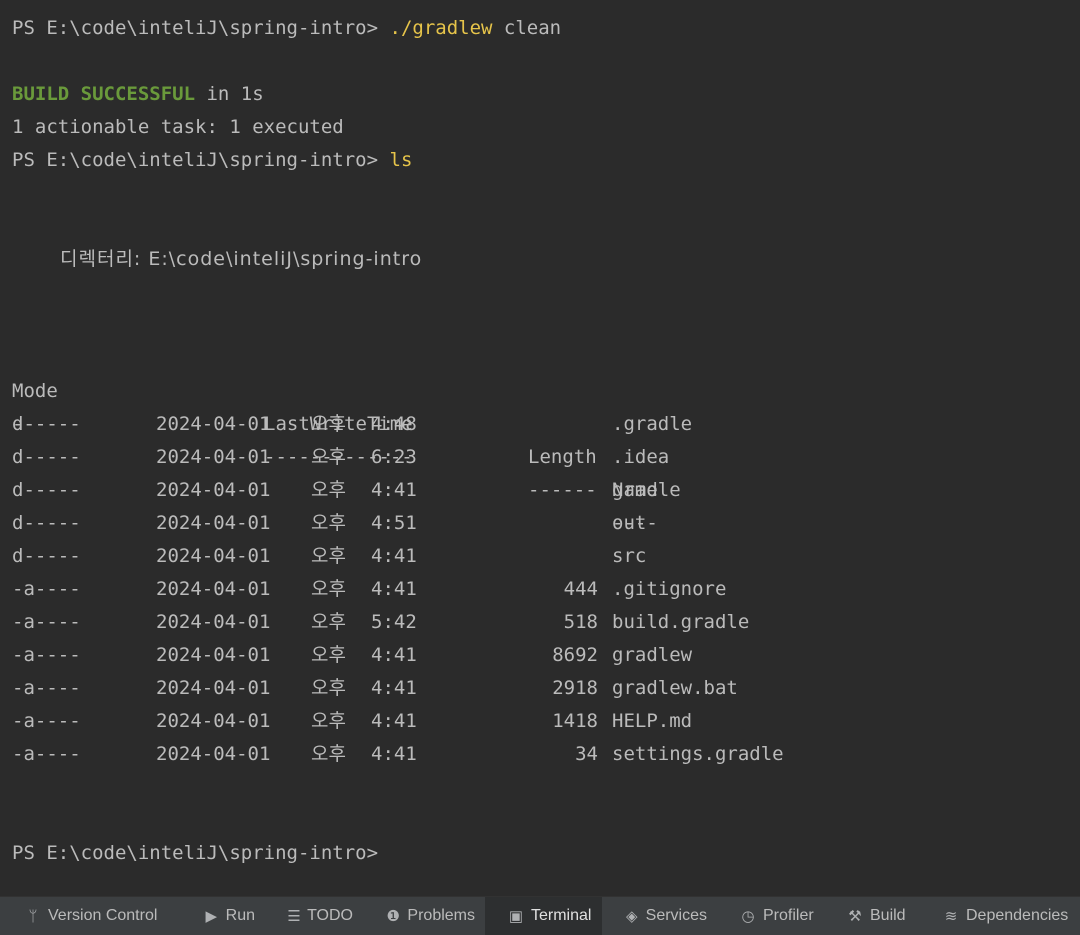 The width and height of the screenshot is (1080, 935). What do you see at coordinates (540, 721) in the screenshot?
I see `table-row: -a---- 2024-04-01 오후 4:41 HELP.md 1418` at bounding box center [540, 721].